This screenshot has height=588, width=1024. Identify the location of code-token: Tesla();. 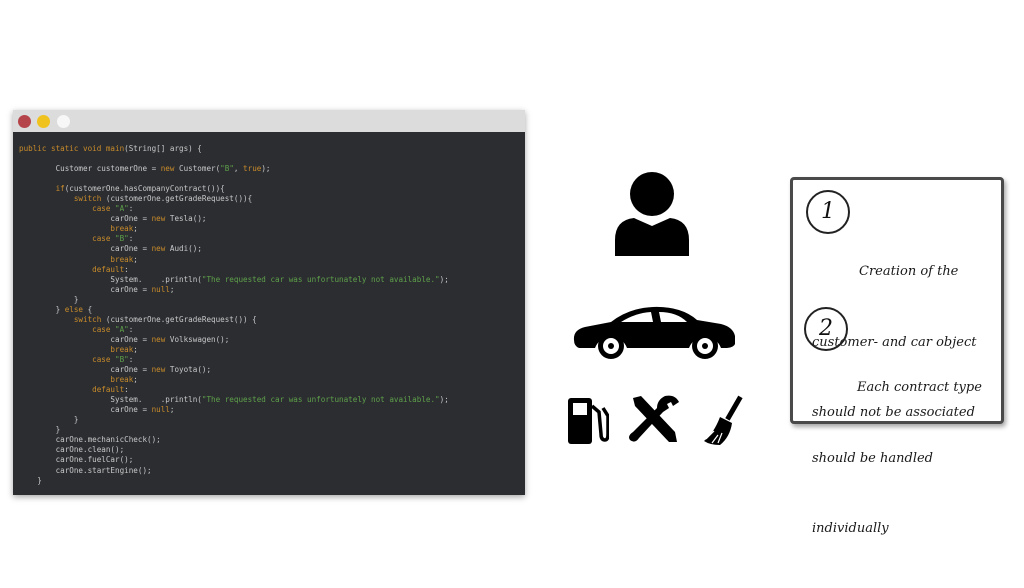
(186, 219).